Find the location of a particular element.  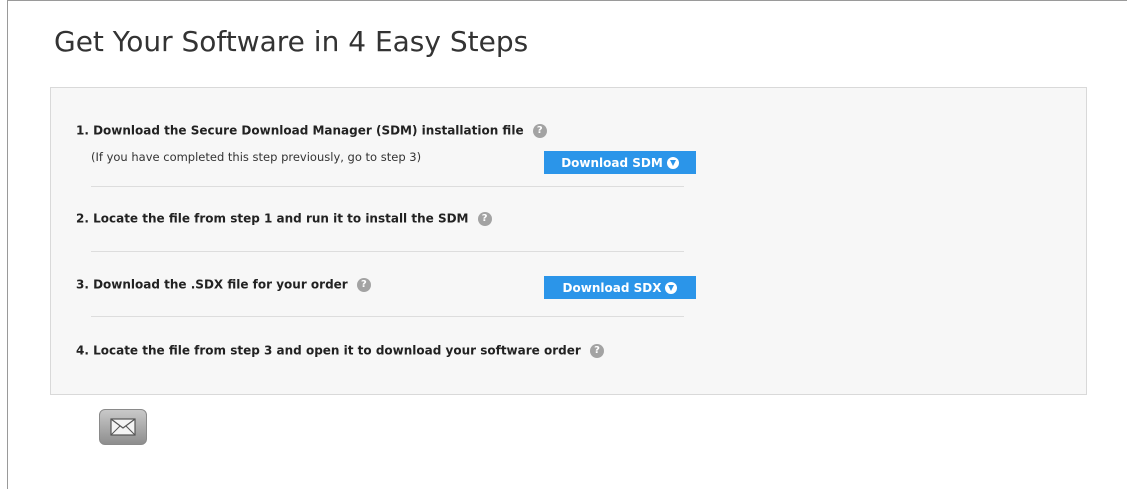

envelope-icon is located at coordinates (123, 427).